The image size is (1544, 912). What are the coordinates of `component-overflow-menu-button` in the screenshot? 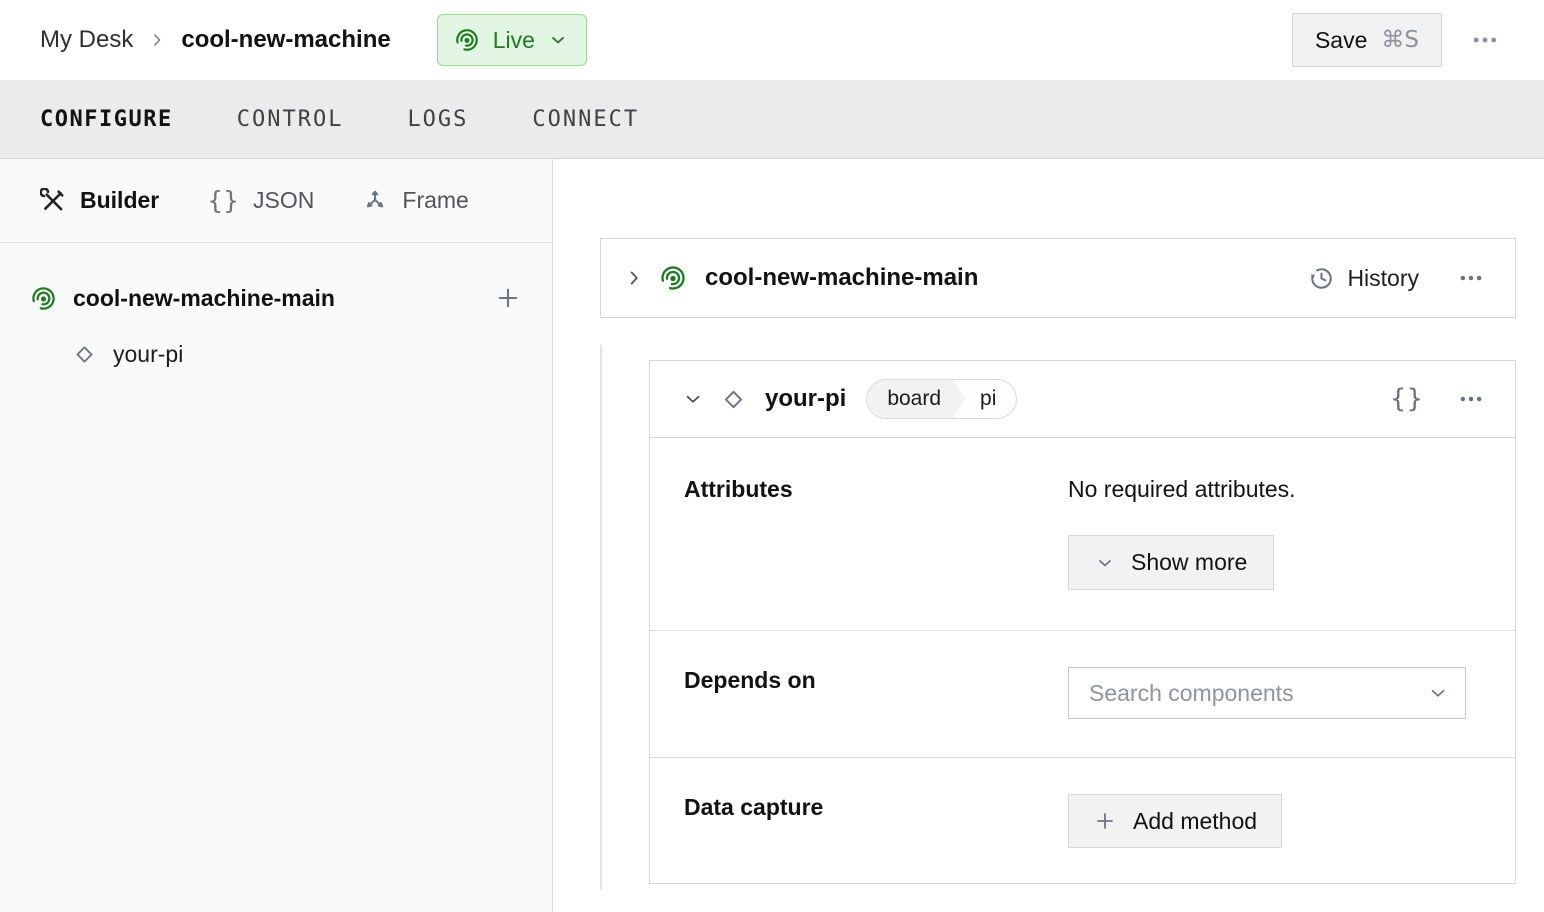 It's located at (1471, 399).